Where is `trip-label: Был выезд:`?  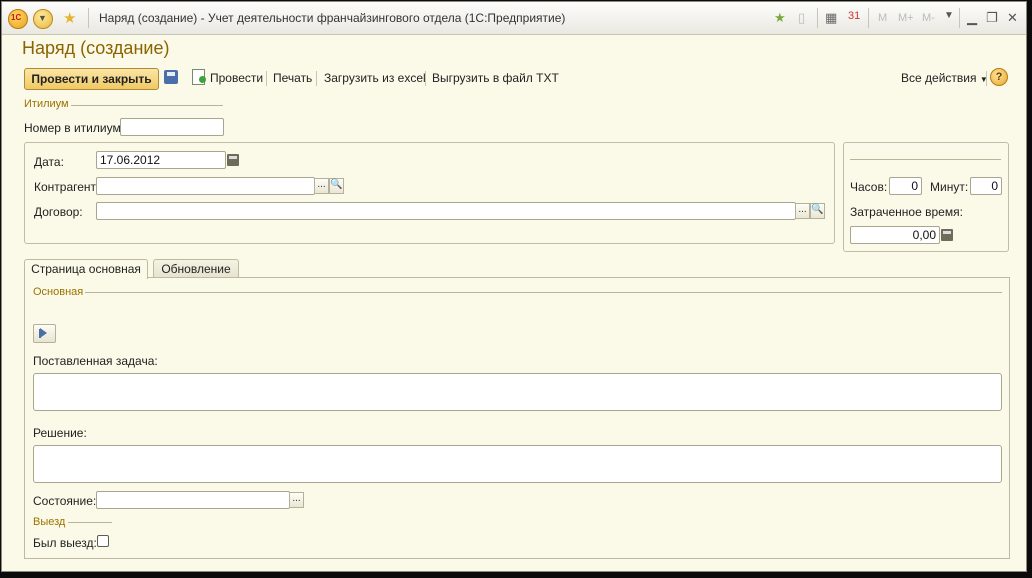
trip-label: Был выезд: is located at coordinates (65, 543).